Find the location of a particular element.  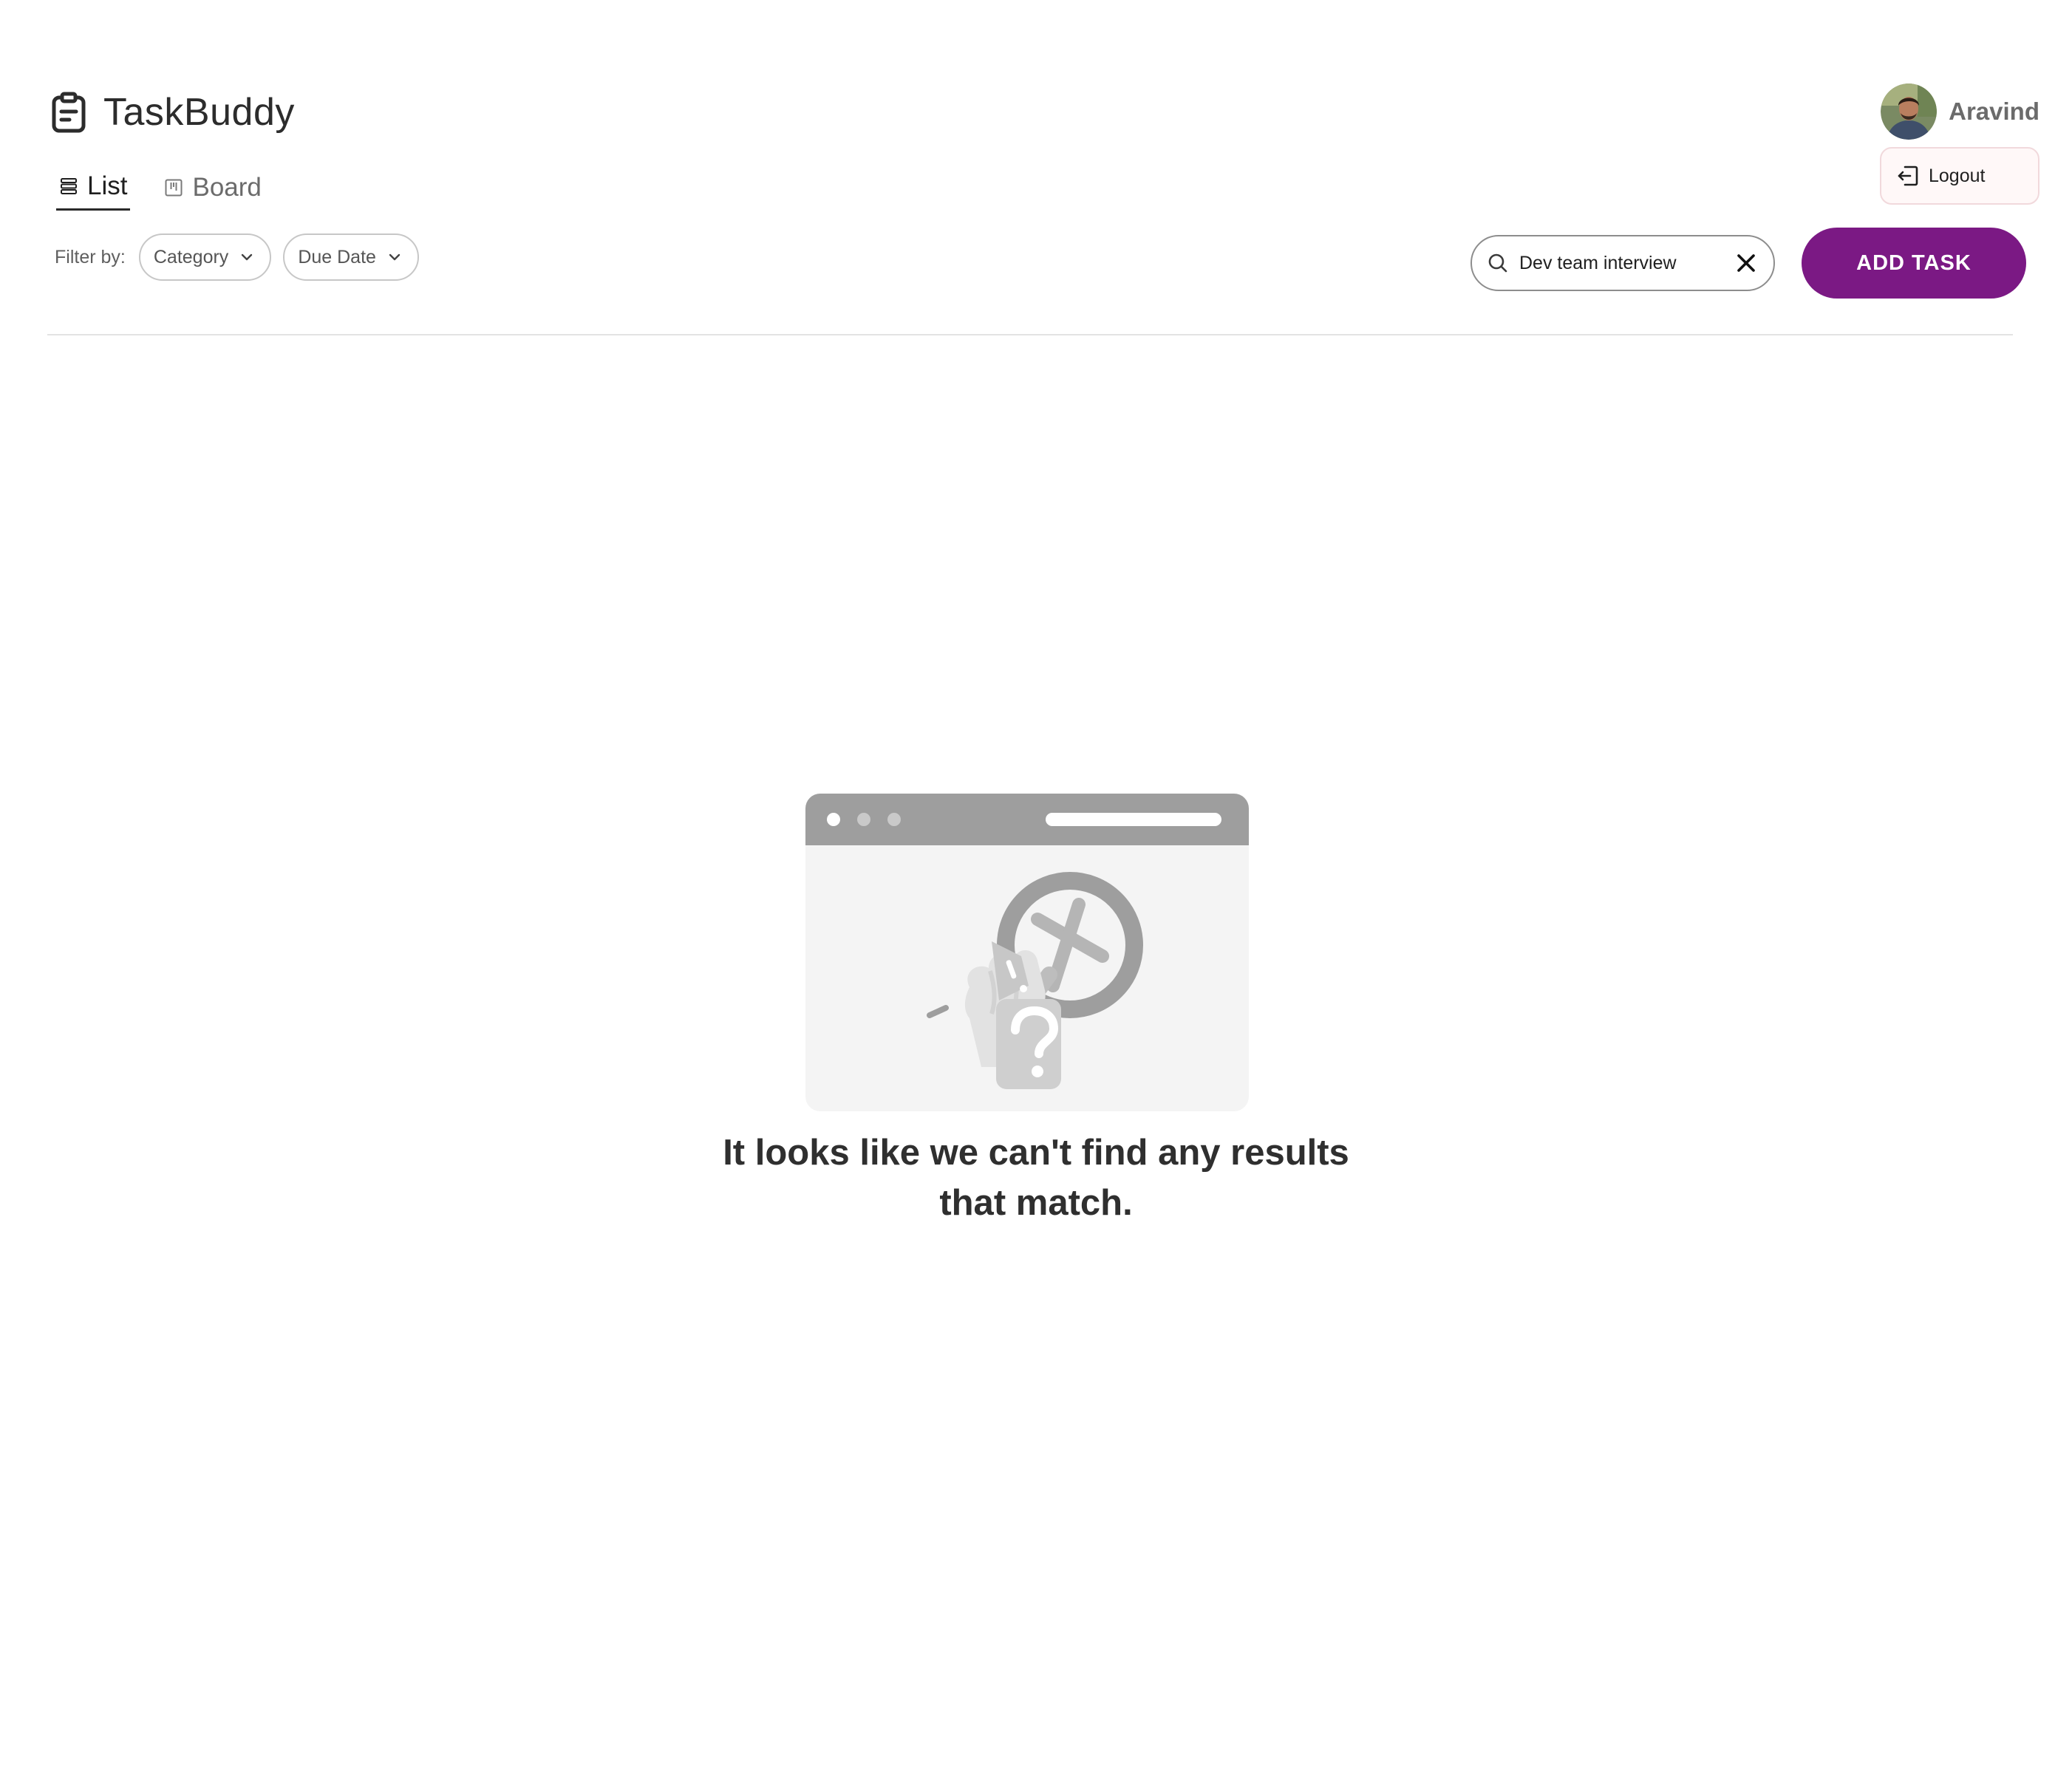

view-tabs: List Board is located at coordinates (159, 191).